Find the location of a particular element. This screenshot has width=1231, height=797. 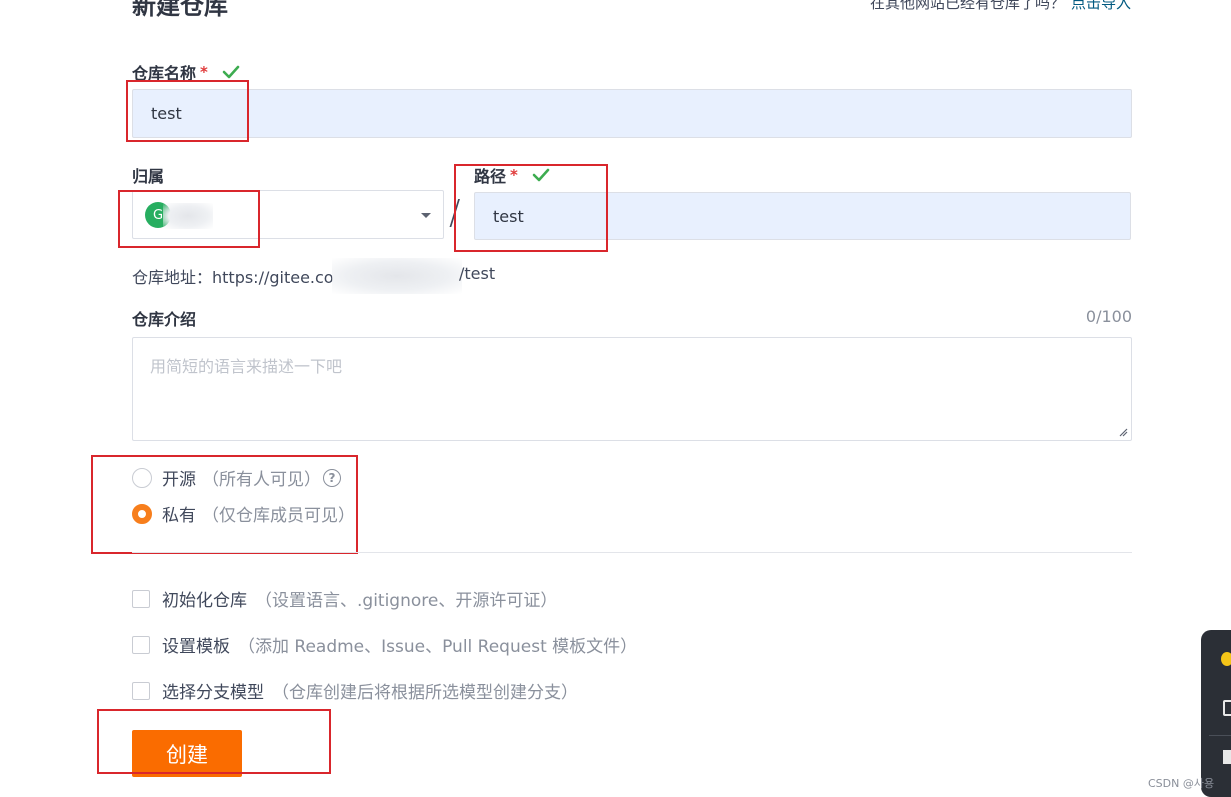

annotation-box-create is located at coordinates (214, 741).